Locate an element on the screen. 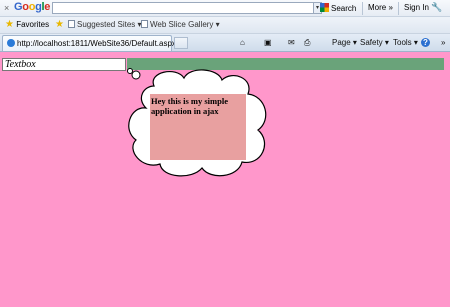  google-logo: Google is located at coordinates (32, 7).